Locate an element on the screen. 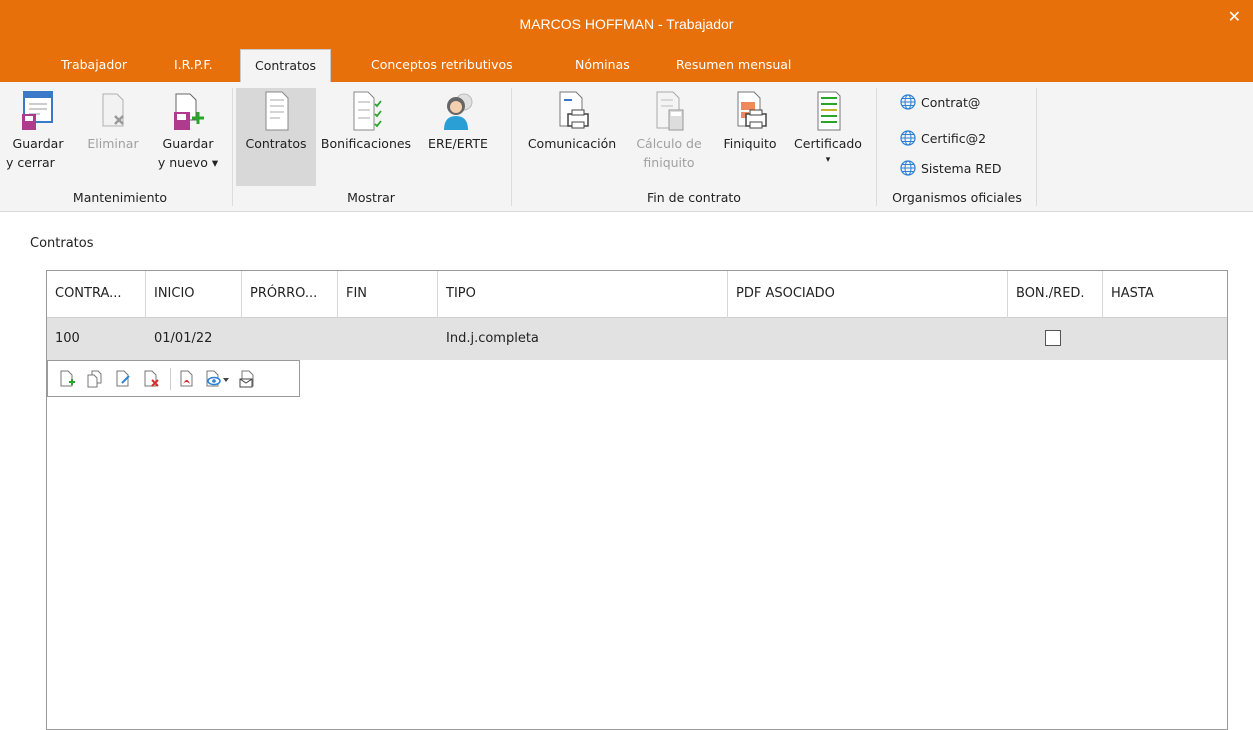  contract-document-icon is located at coordinates (277, 111).